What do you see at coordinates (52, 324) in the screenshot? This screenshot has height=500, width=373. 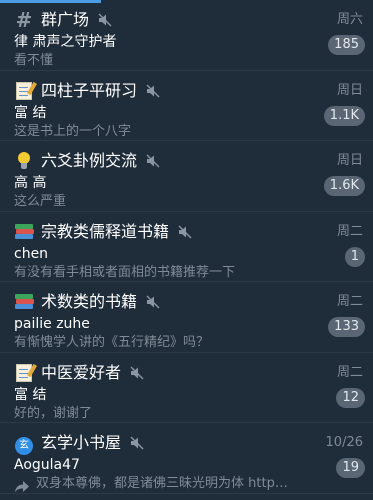 I see `last-message-sender: pailie zuhe` at bounding box center [52, 324].